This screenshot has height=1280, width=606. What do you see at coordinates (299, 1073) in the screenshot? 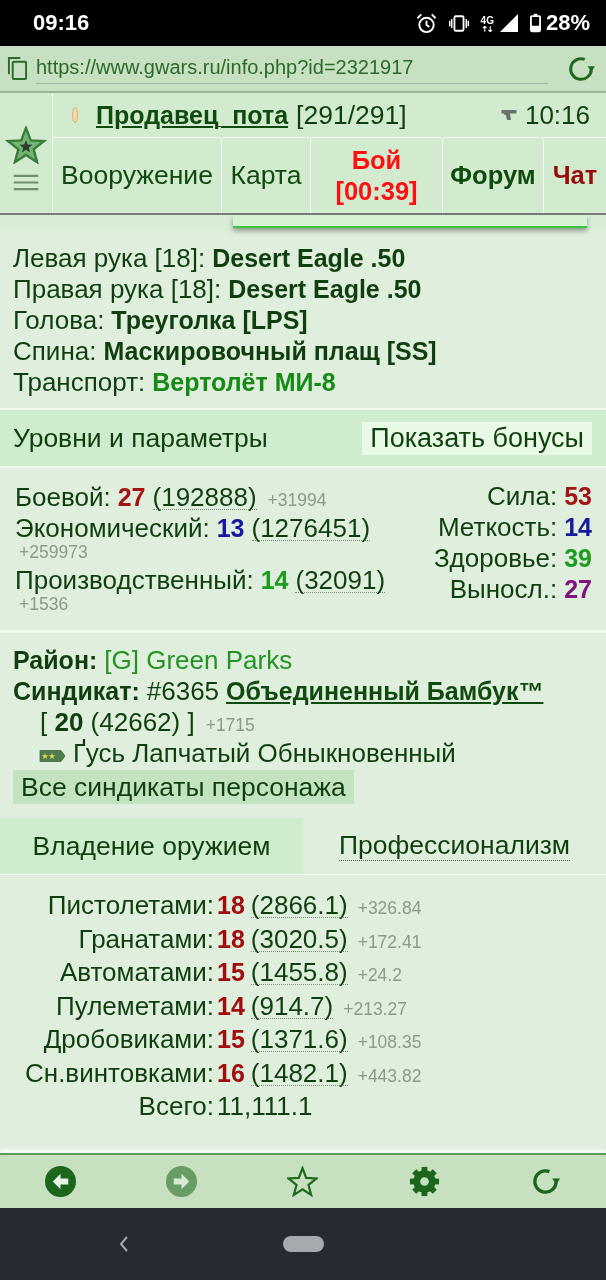
I see `skill-experience: (1482.1)` at bounding box center [299, 1073].